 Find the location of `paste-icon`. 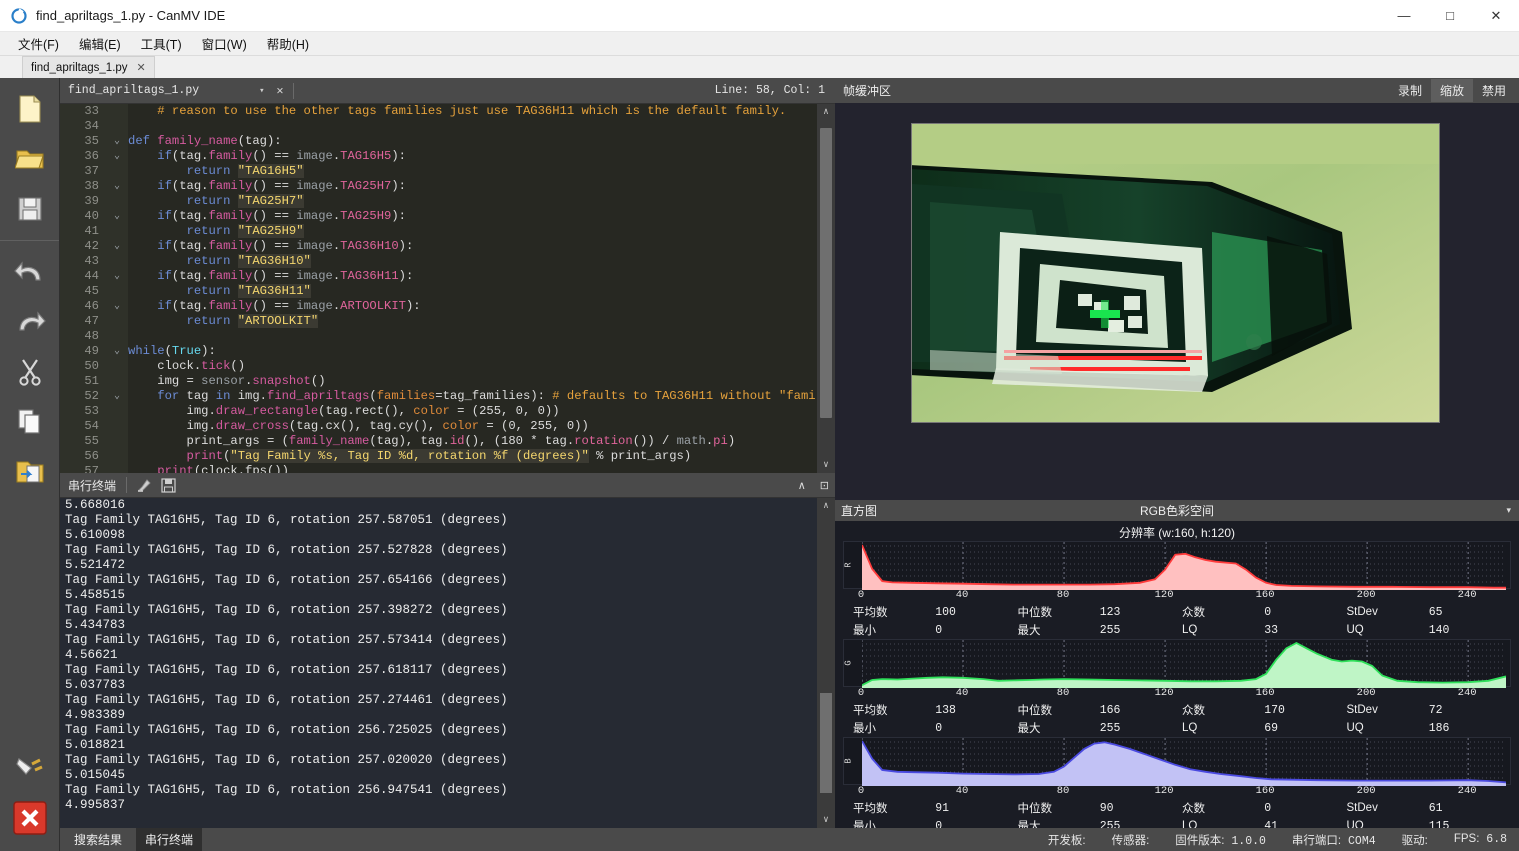

paste-icon is located at coordinates (30, 472).